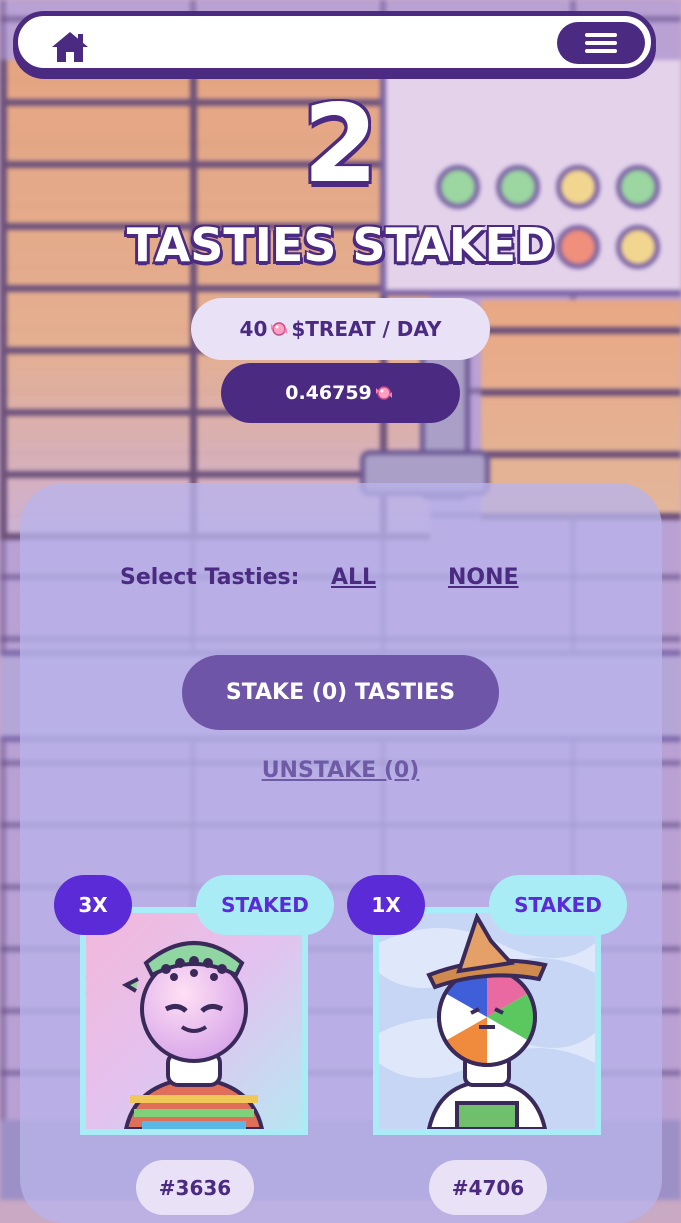 The width and height of the screenshot is (681, 1223). What do you see at coordinates (601, 43) in the screenshot?
I see `menu-button` at bounding box center [601, 43].